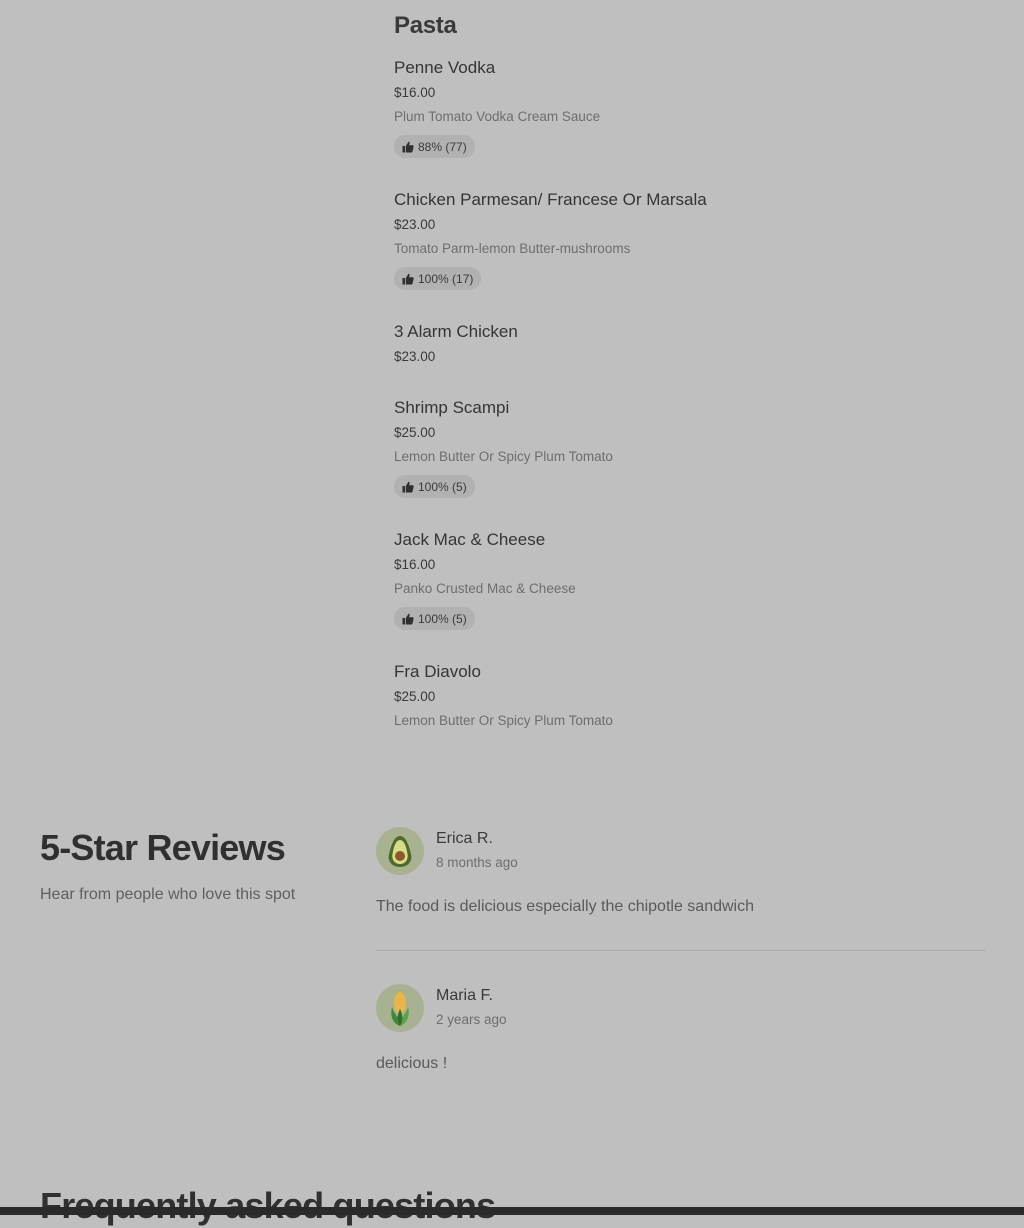 The image size is (1024, 1228). I want to click on menu-item: 3 Alarm Chicken $23.00, so click(694, 344).